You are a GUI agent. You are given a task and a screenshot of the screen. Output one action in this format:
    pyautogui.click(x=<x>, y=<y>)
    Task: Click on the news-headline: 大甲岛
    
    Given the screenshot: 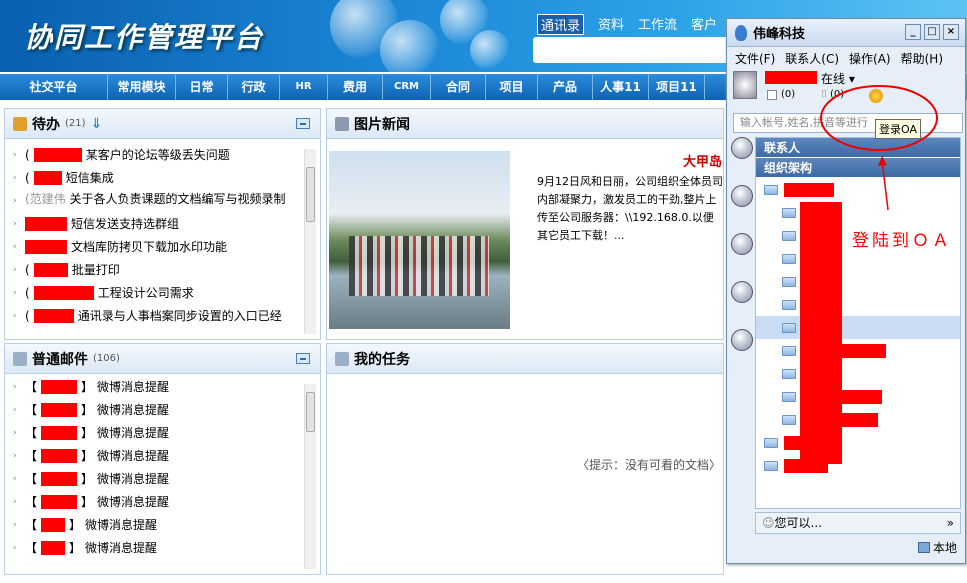 What is the action you would take?
    pyautogui.click(x=702, y=160)
    